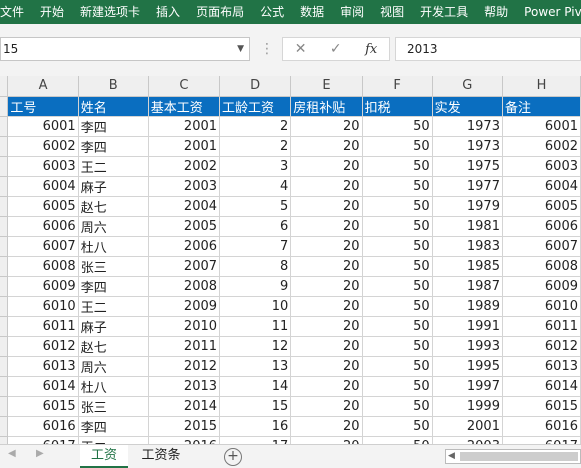  I want to click on table-cell: 17, so click(255, 440).